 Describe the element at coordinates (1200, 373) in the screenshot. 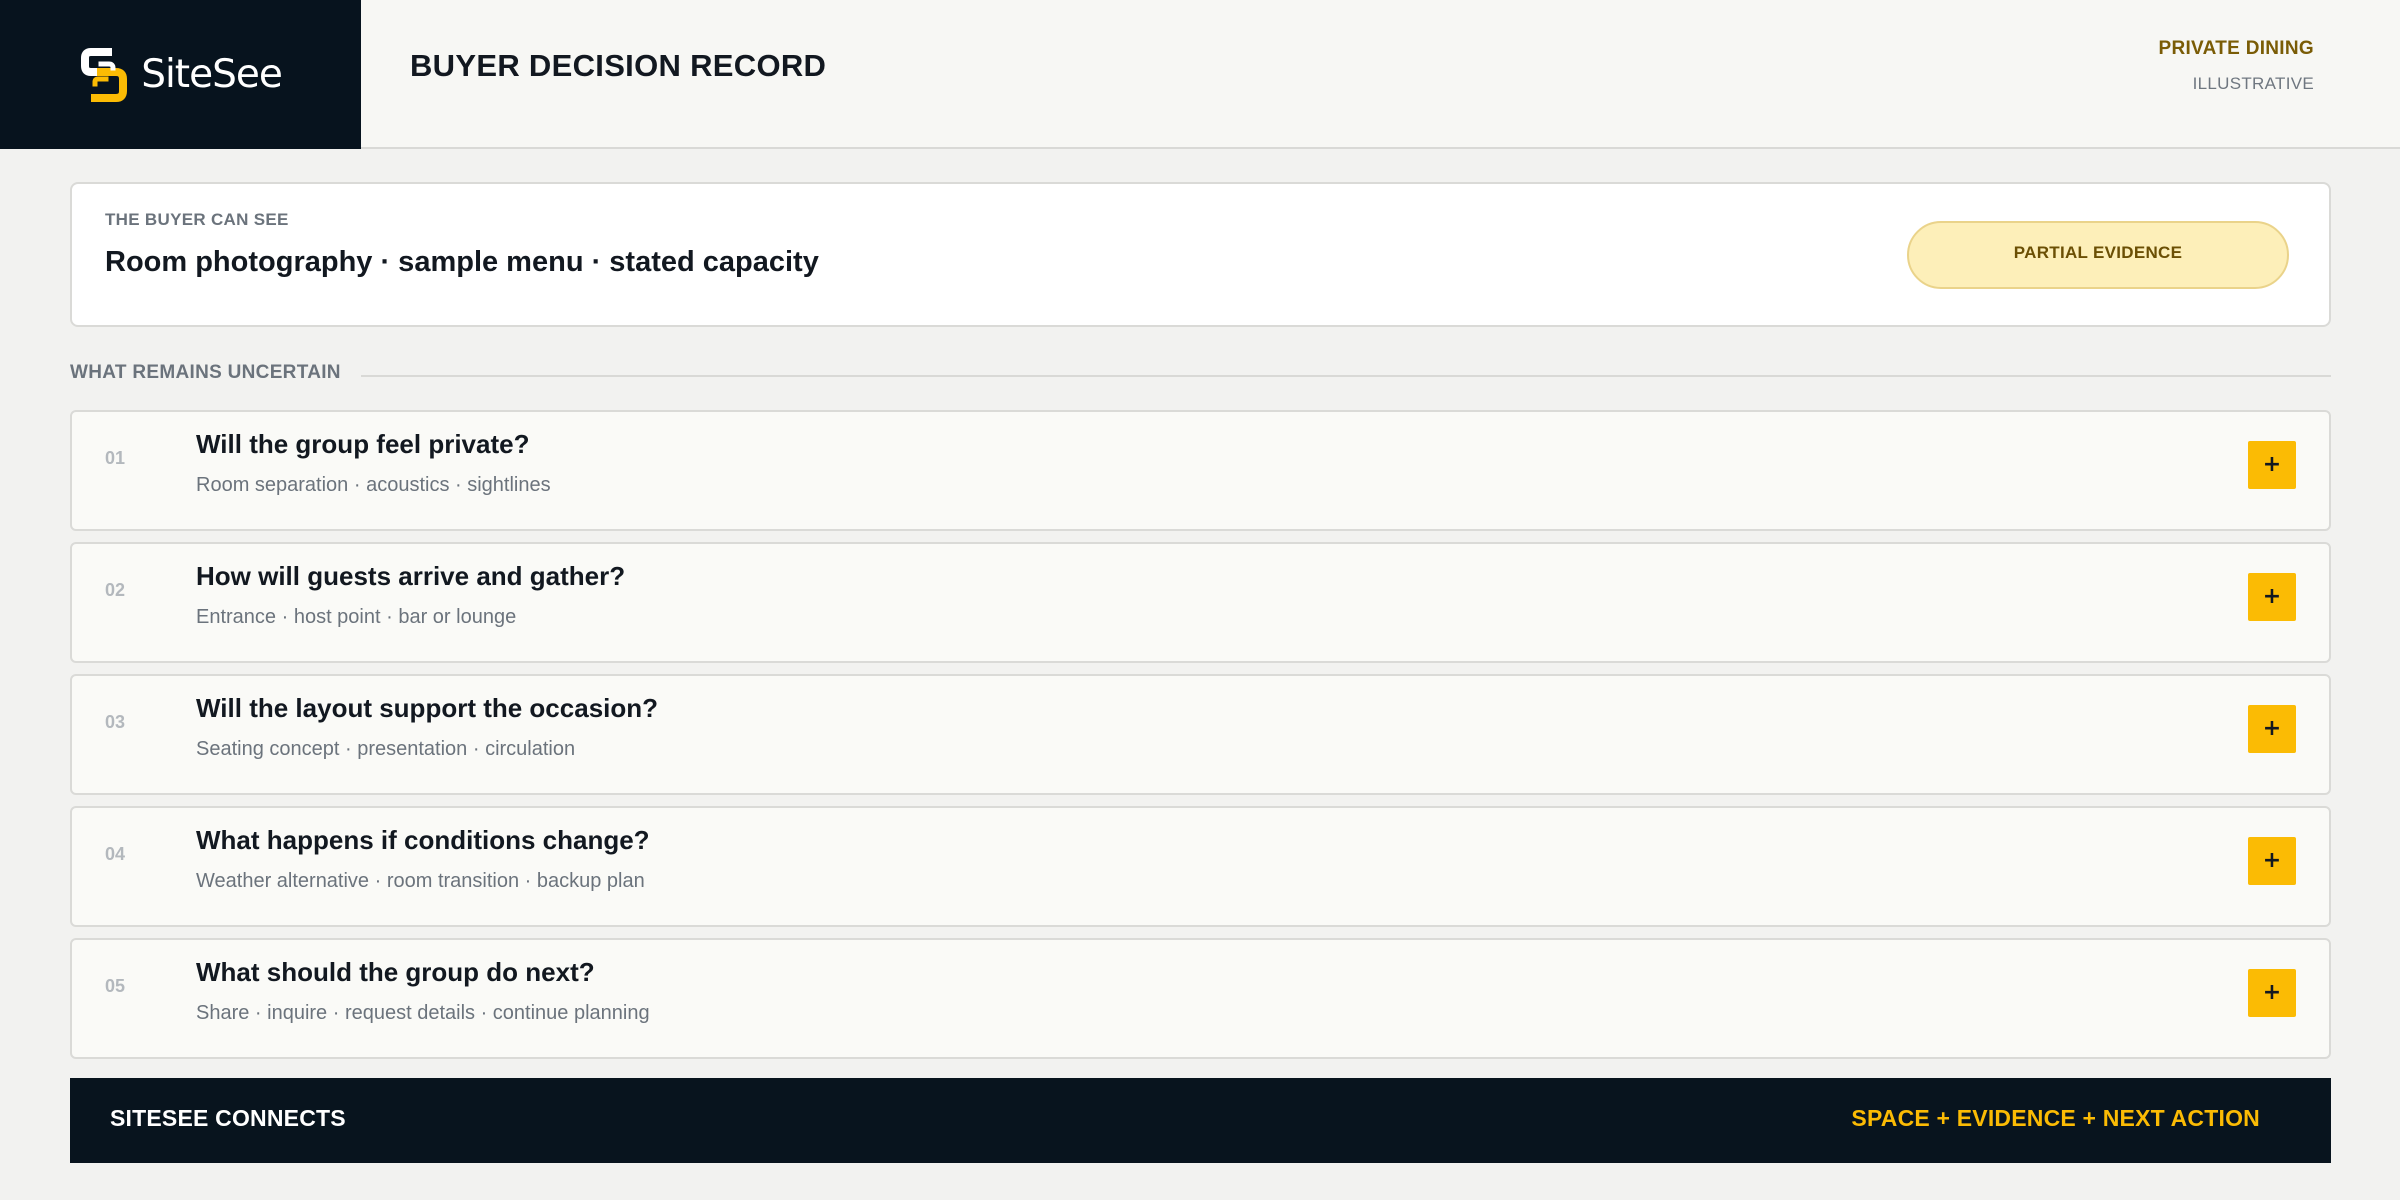

I see `section-header: WHAT REMAINS UNCERTAIN` at that location.